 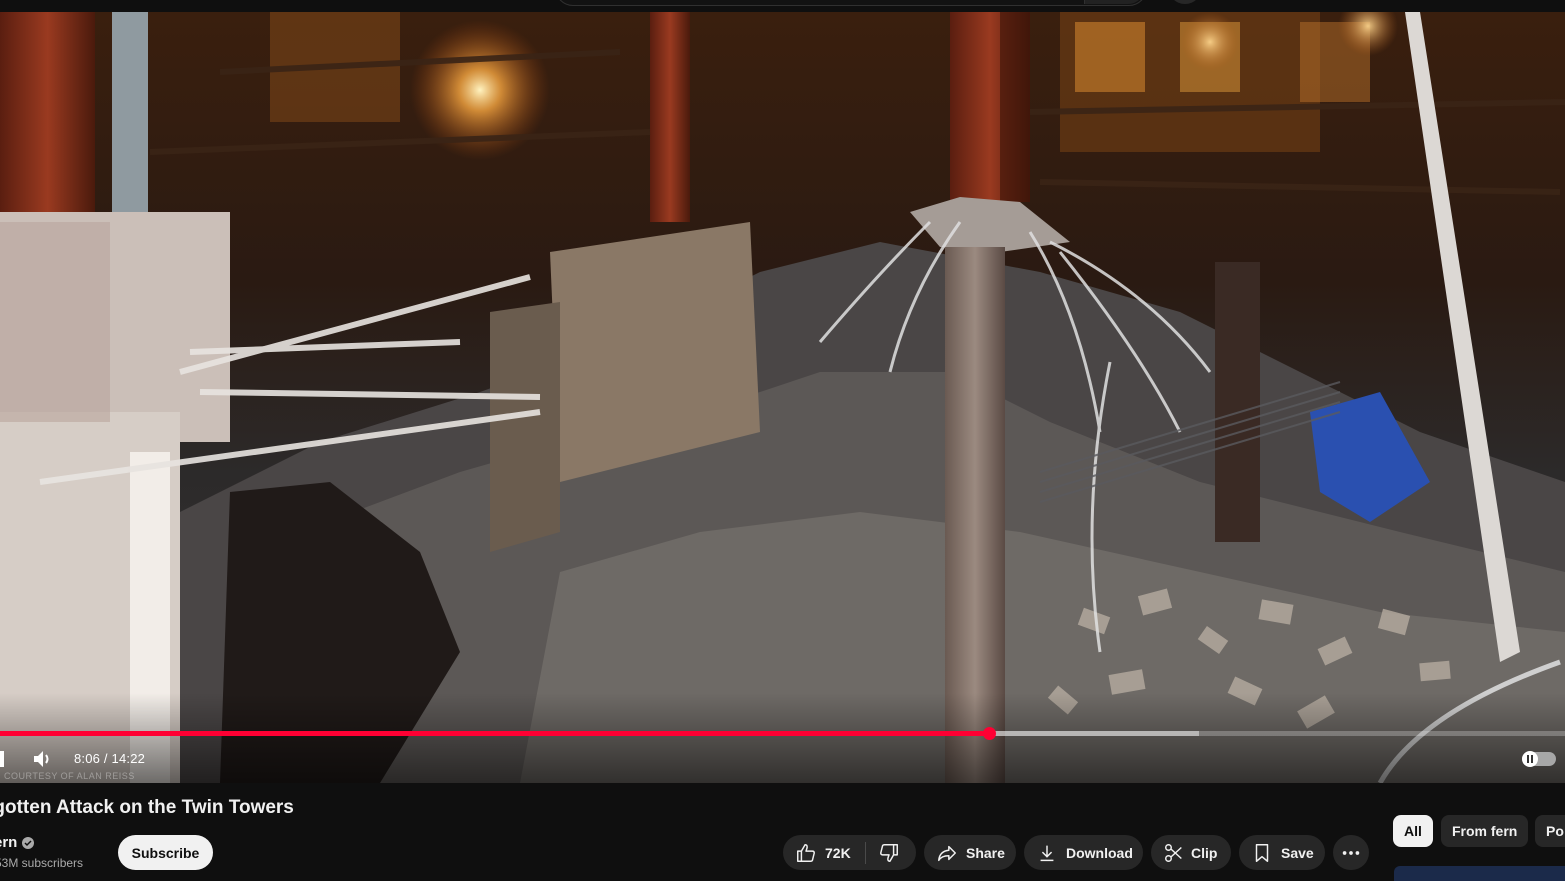 I want to click on download-label: Download, so click(x=1099, y=852).